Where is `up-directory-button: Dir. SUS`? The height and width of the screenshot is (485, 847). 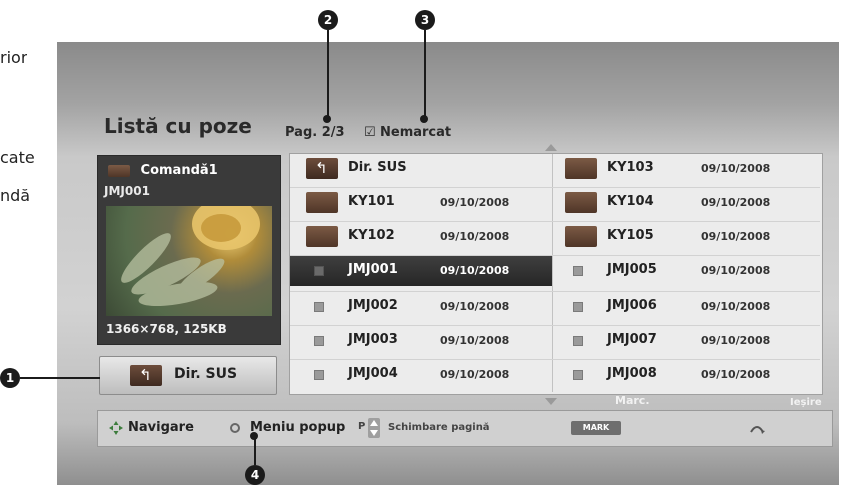
up-directory-button: Dir. SUS is located at coordinates (188, 375).